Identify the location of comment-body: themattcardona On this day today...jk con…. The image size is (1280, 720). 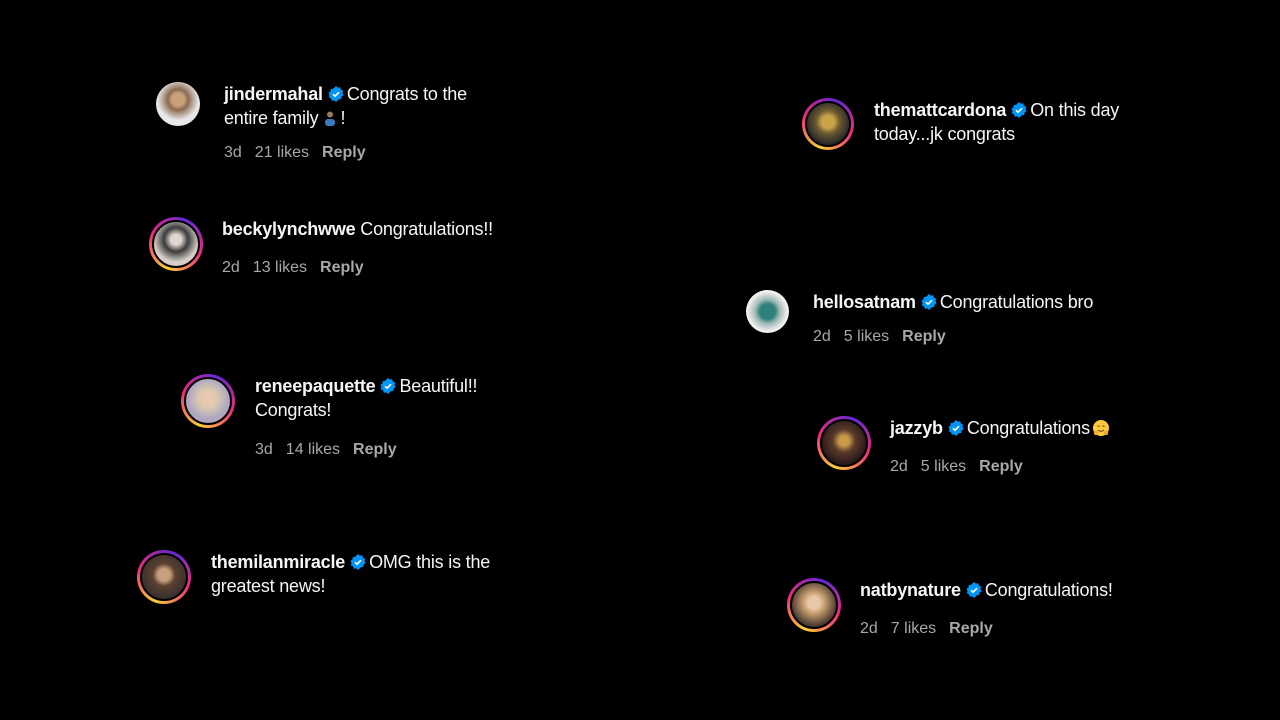
(1019, 122).